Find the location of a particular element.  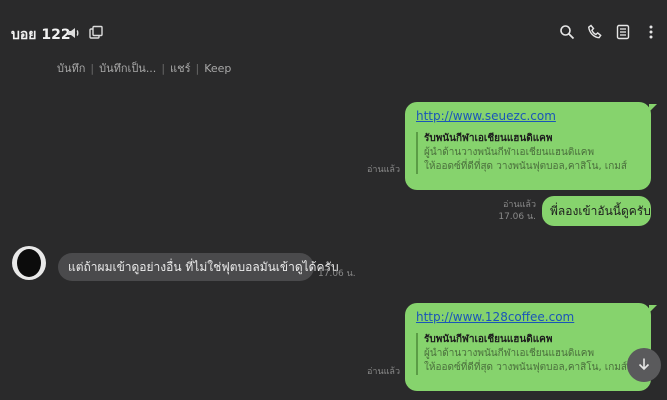

speaker-icon is located at coordinates (74, 33).